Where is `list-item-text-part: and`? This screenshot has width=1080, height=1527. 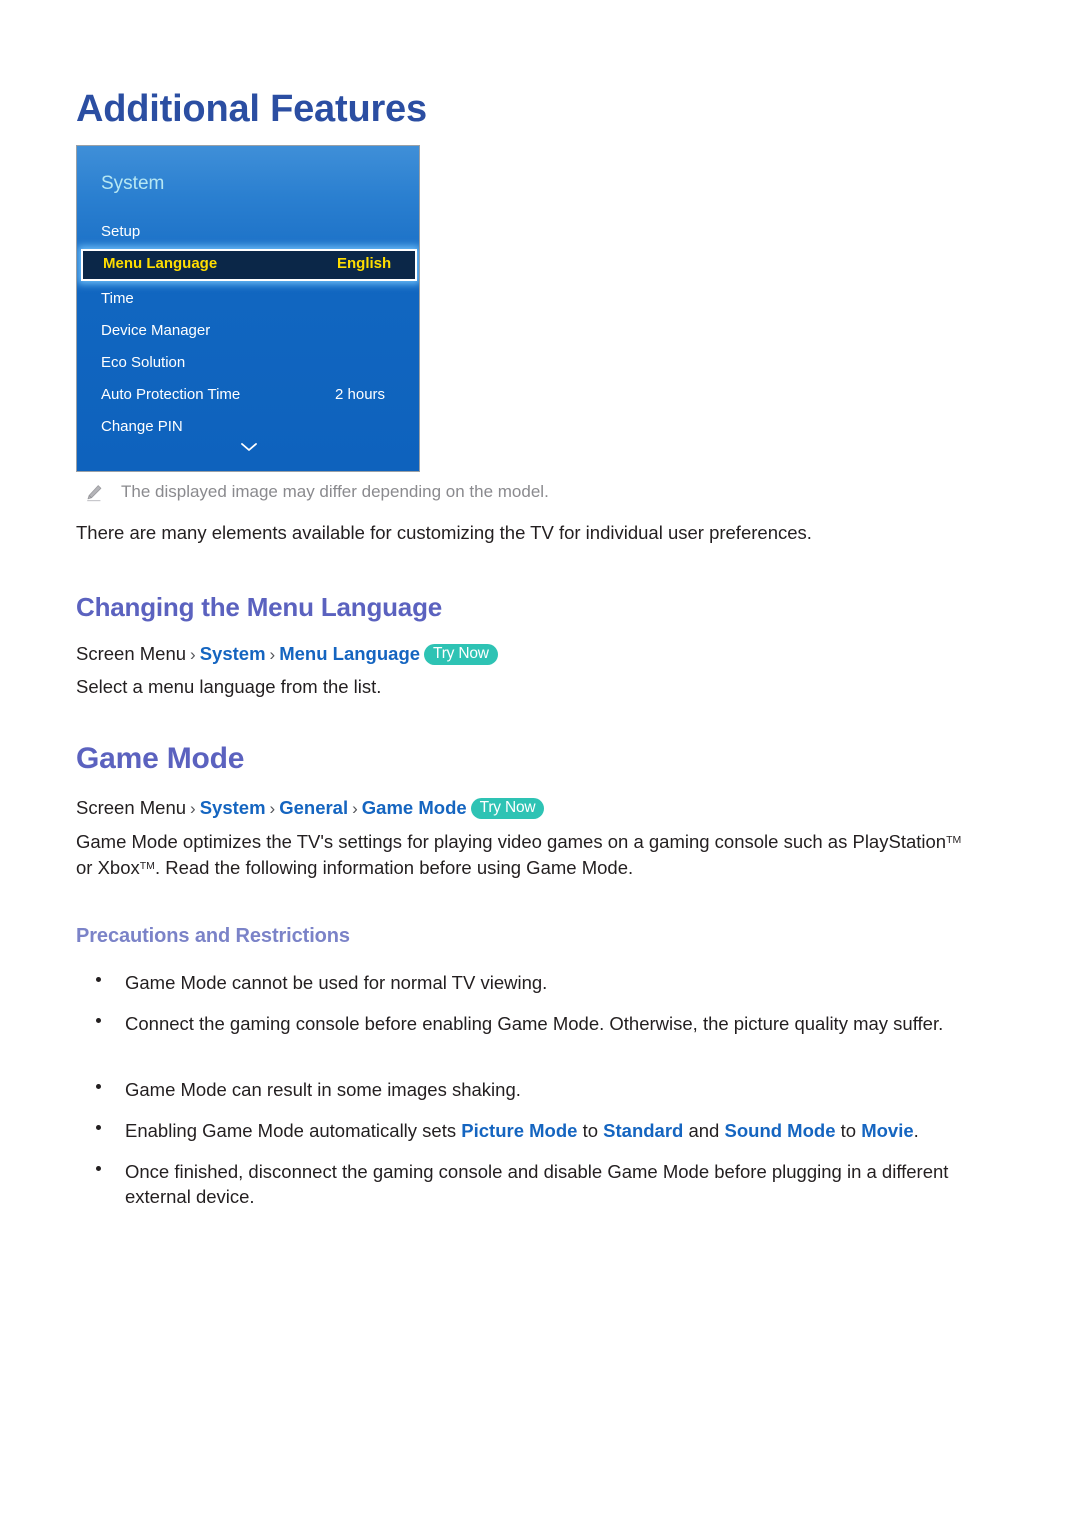 list-item-text-part: and is located at coordinates (704, 1130).